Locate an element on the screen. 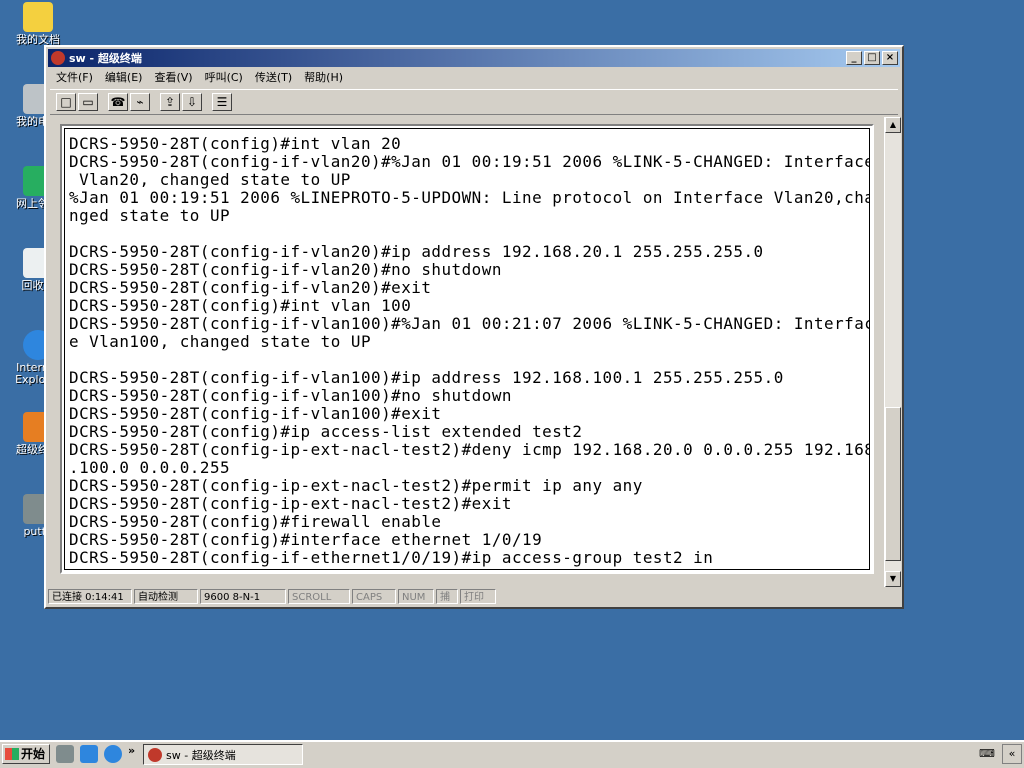  title-bar: sw - 超级终端 _ □ × is located at coordinates (474, 58).